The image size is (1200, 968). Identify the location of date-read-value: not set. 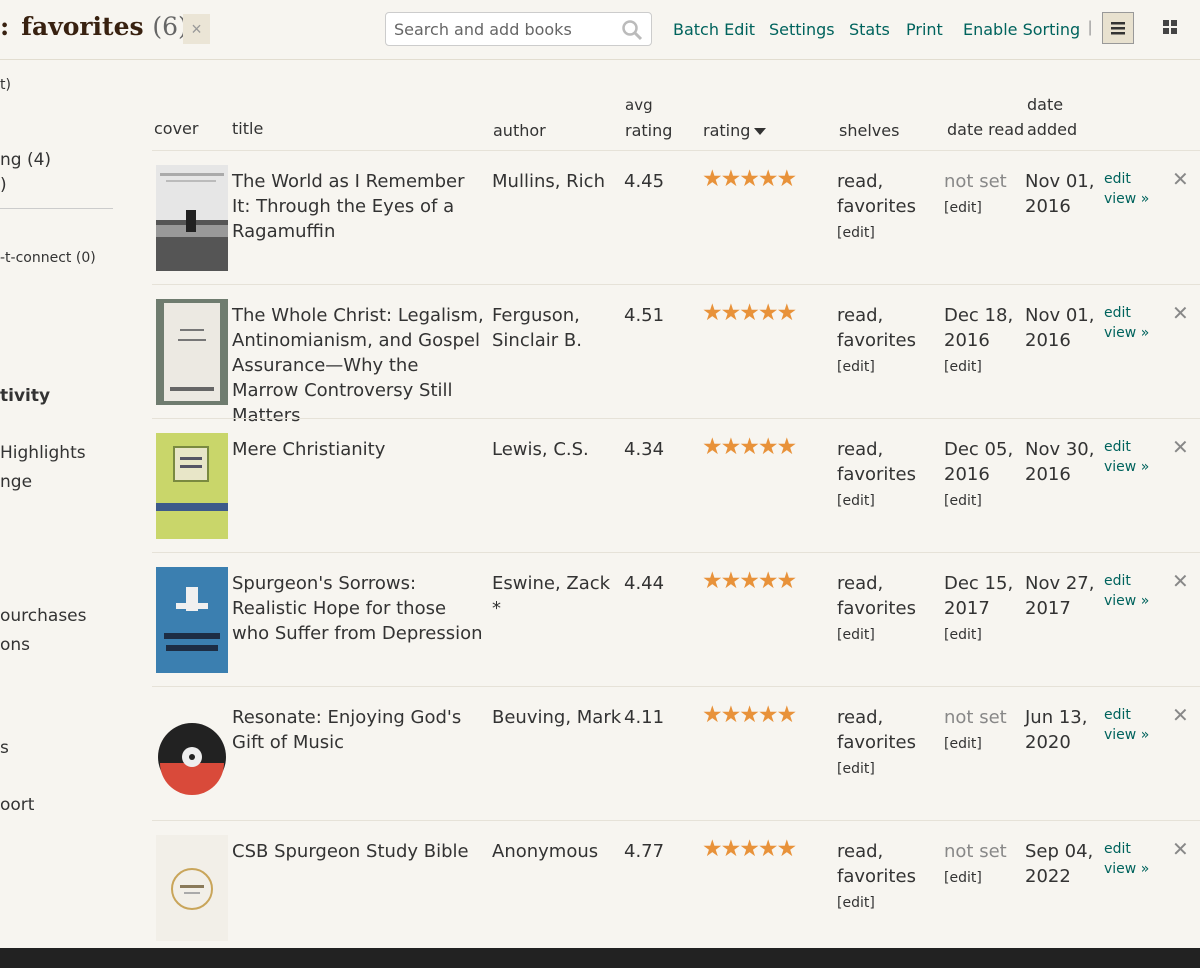
(975, 851).